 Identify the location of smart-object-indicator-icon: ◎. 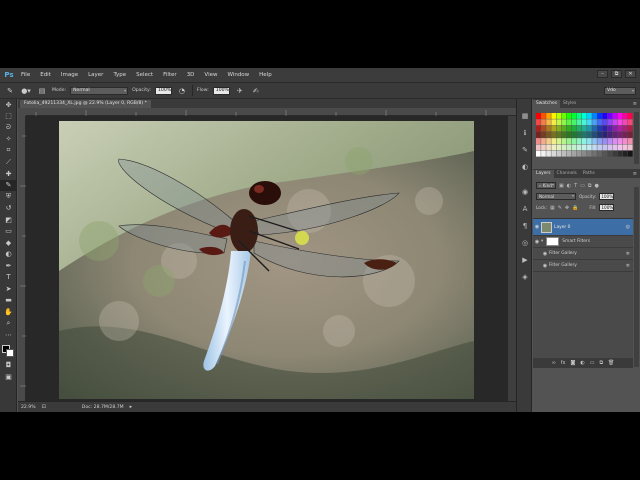
(628, 227).